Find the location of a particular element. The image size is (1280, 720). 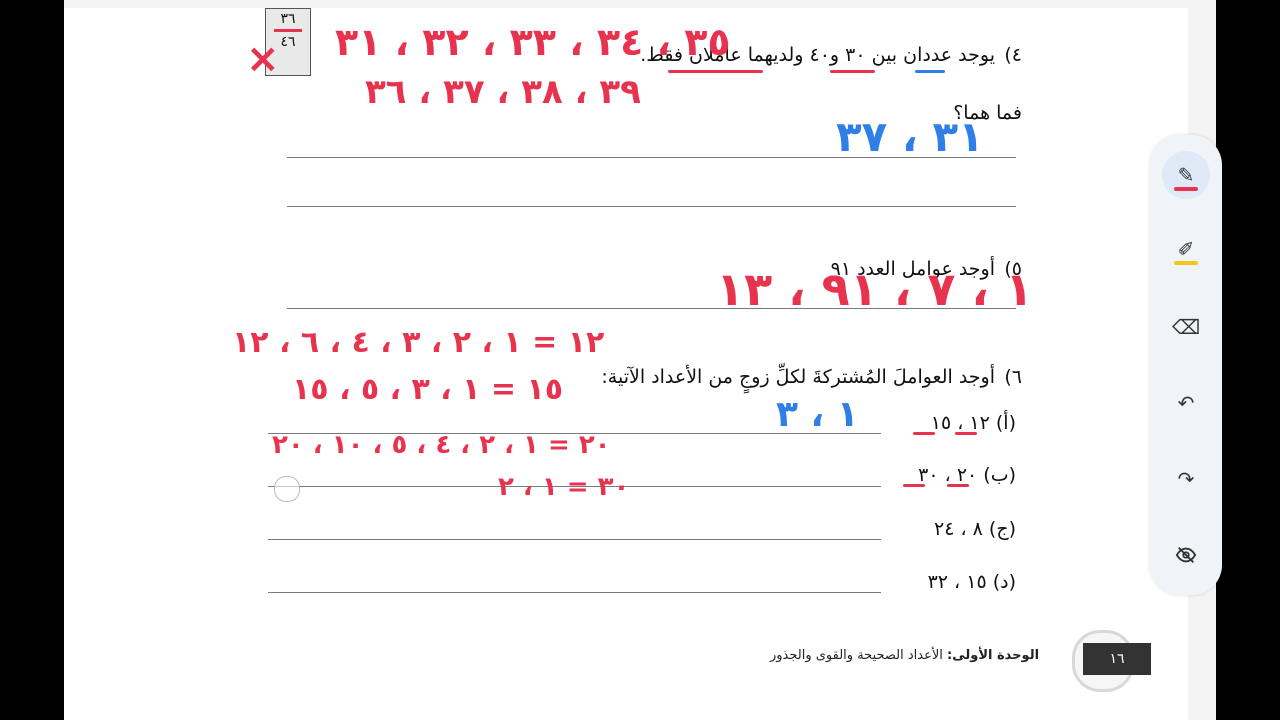

q6-item-b-value: ٢٠ ، ٣٠ is located at coordinates (948, 475).